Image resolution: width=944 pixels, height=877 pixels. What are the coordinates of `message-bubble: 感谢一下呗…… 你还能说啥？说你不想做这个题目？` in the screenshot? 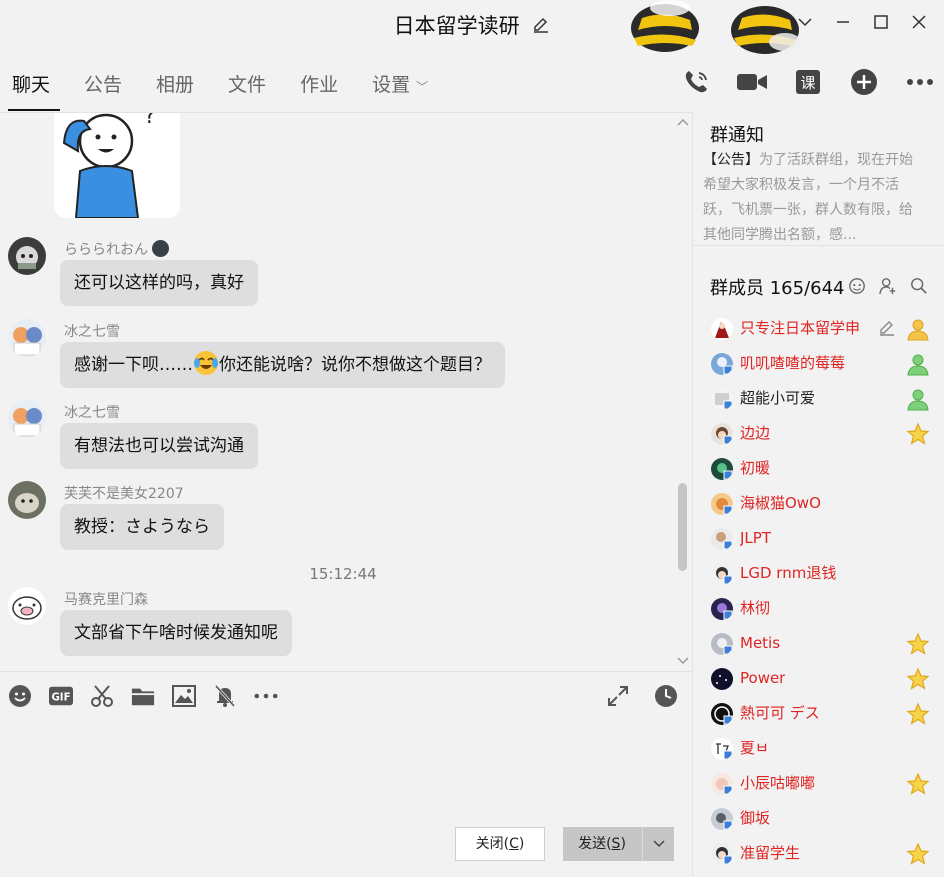 It's located at (282, 365).